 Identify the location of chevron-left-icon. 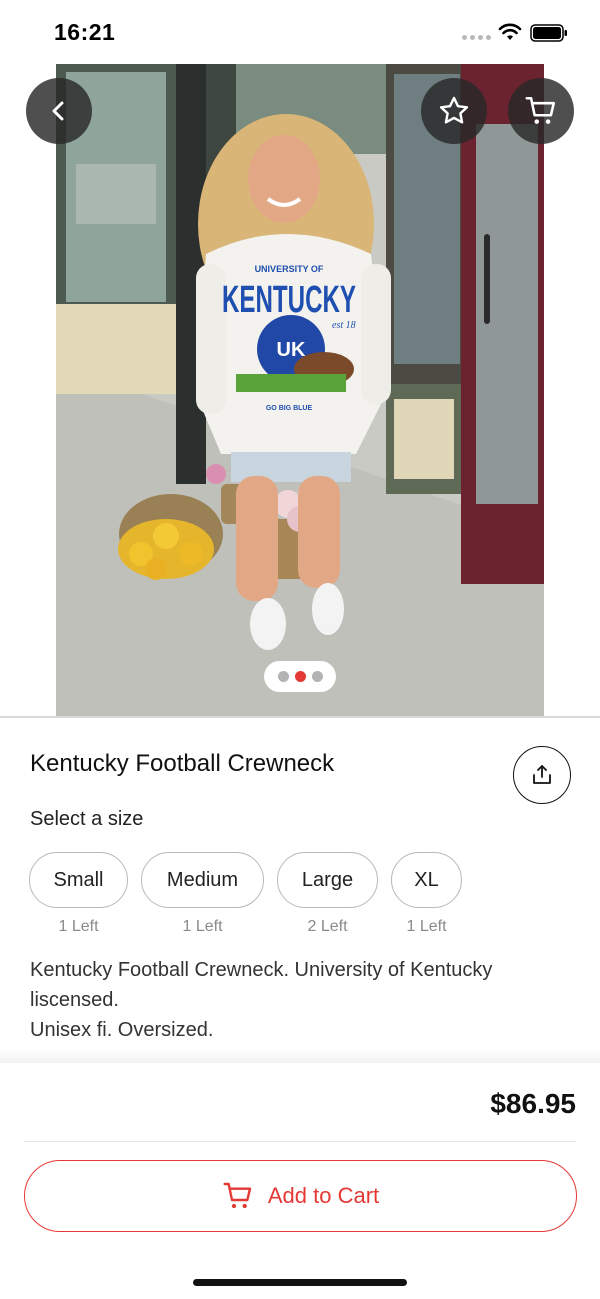
(58, 111).